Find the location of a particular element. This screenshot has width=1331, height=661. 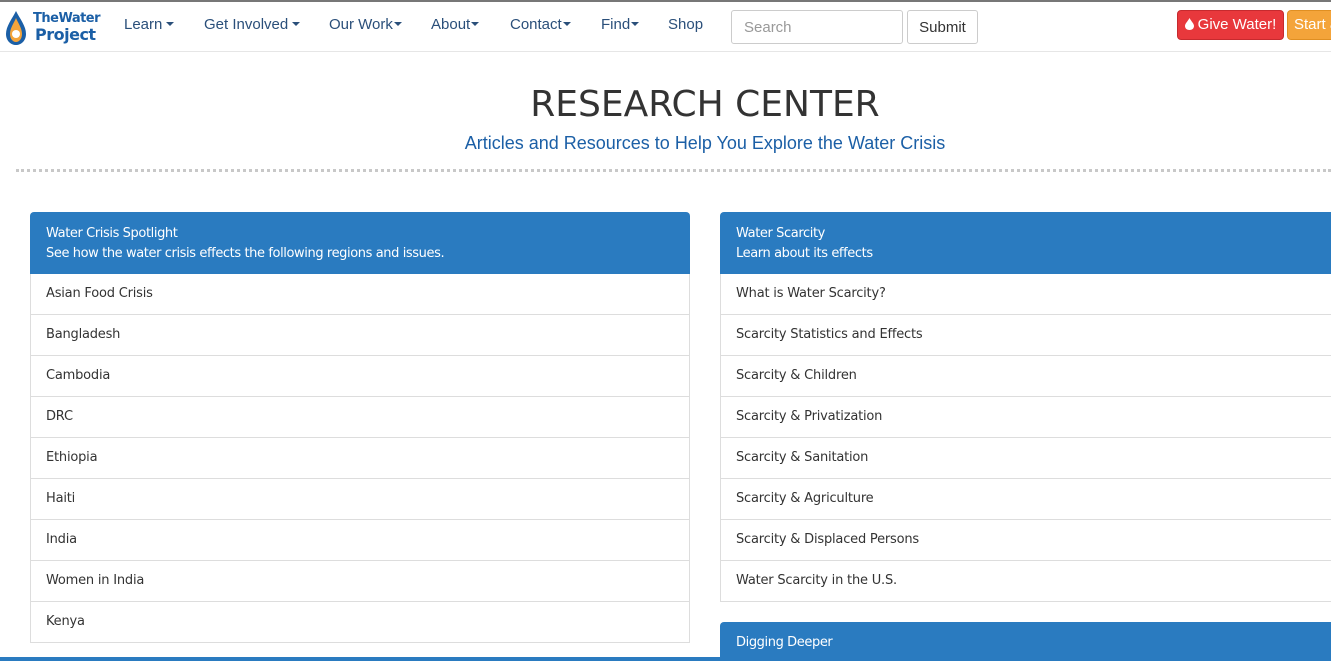

bottom-accent-bar is located at coordinates (665, 659).